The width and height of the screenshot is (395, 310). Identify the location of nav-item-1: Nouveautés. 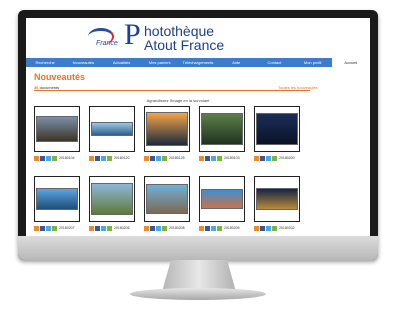
(83, 62).